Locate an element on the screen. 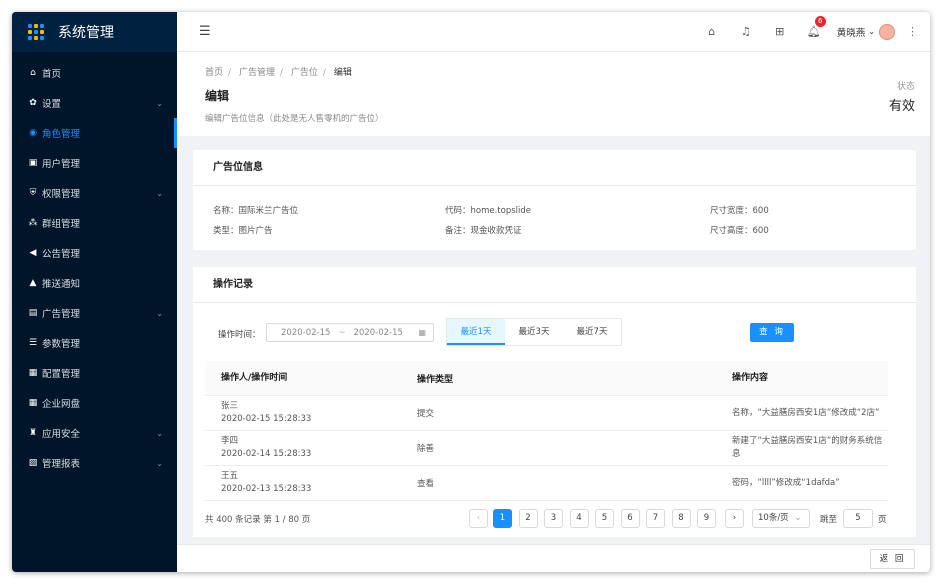 The image size is (942, 584). more-vertical-icon: ⋮ is located at coordinates (912, 31).